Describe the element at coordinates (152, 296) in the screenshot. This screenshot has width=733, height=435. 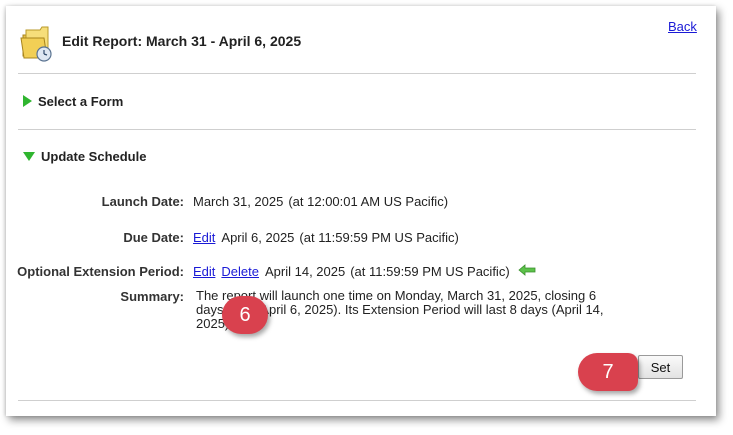
I see `summary-label: Summary:` at that location.